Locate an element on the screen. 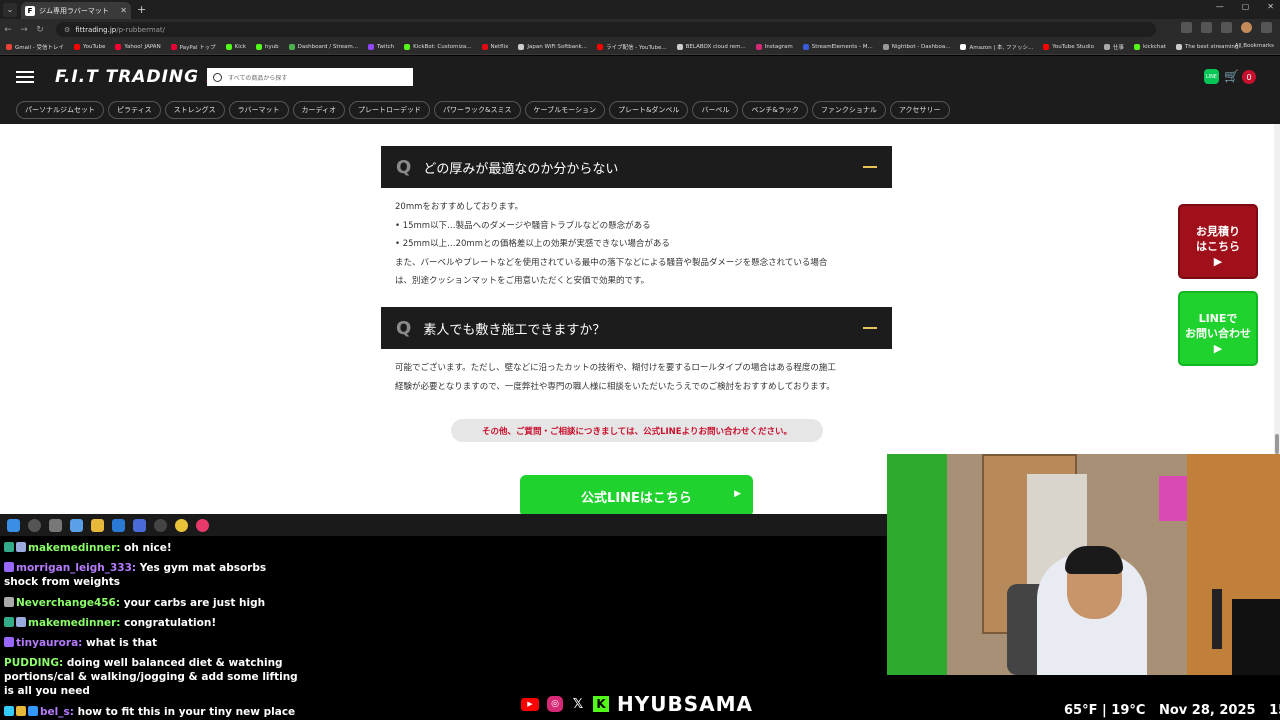  chat-text: congratulation! is located at coordinates (170, 623).